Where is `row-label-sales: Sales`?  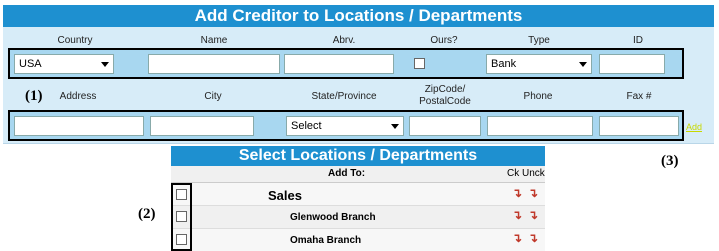 row-label-sales: Sales is located at coordinates (285, 195).